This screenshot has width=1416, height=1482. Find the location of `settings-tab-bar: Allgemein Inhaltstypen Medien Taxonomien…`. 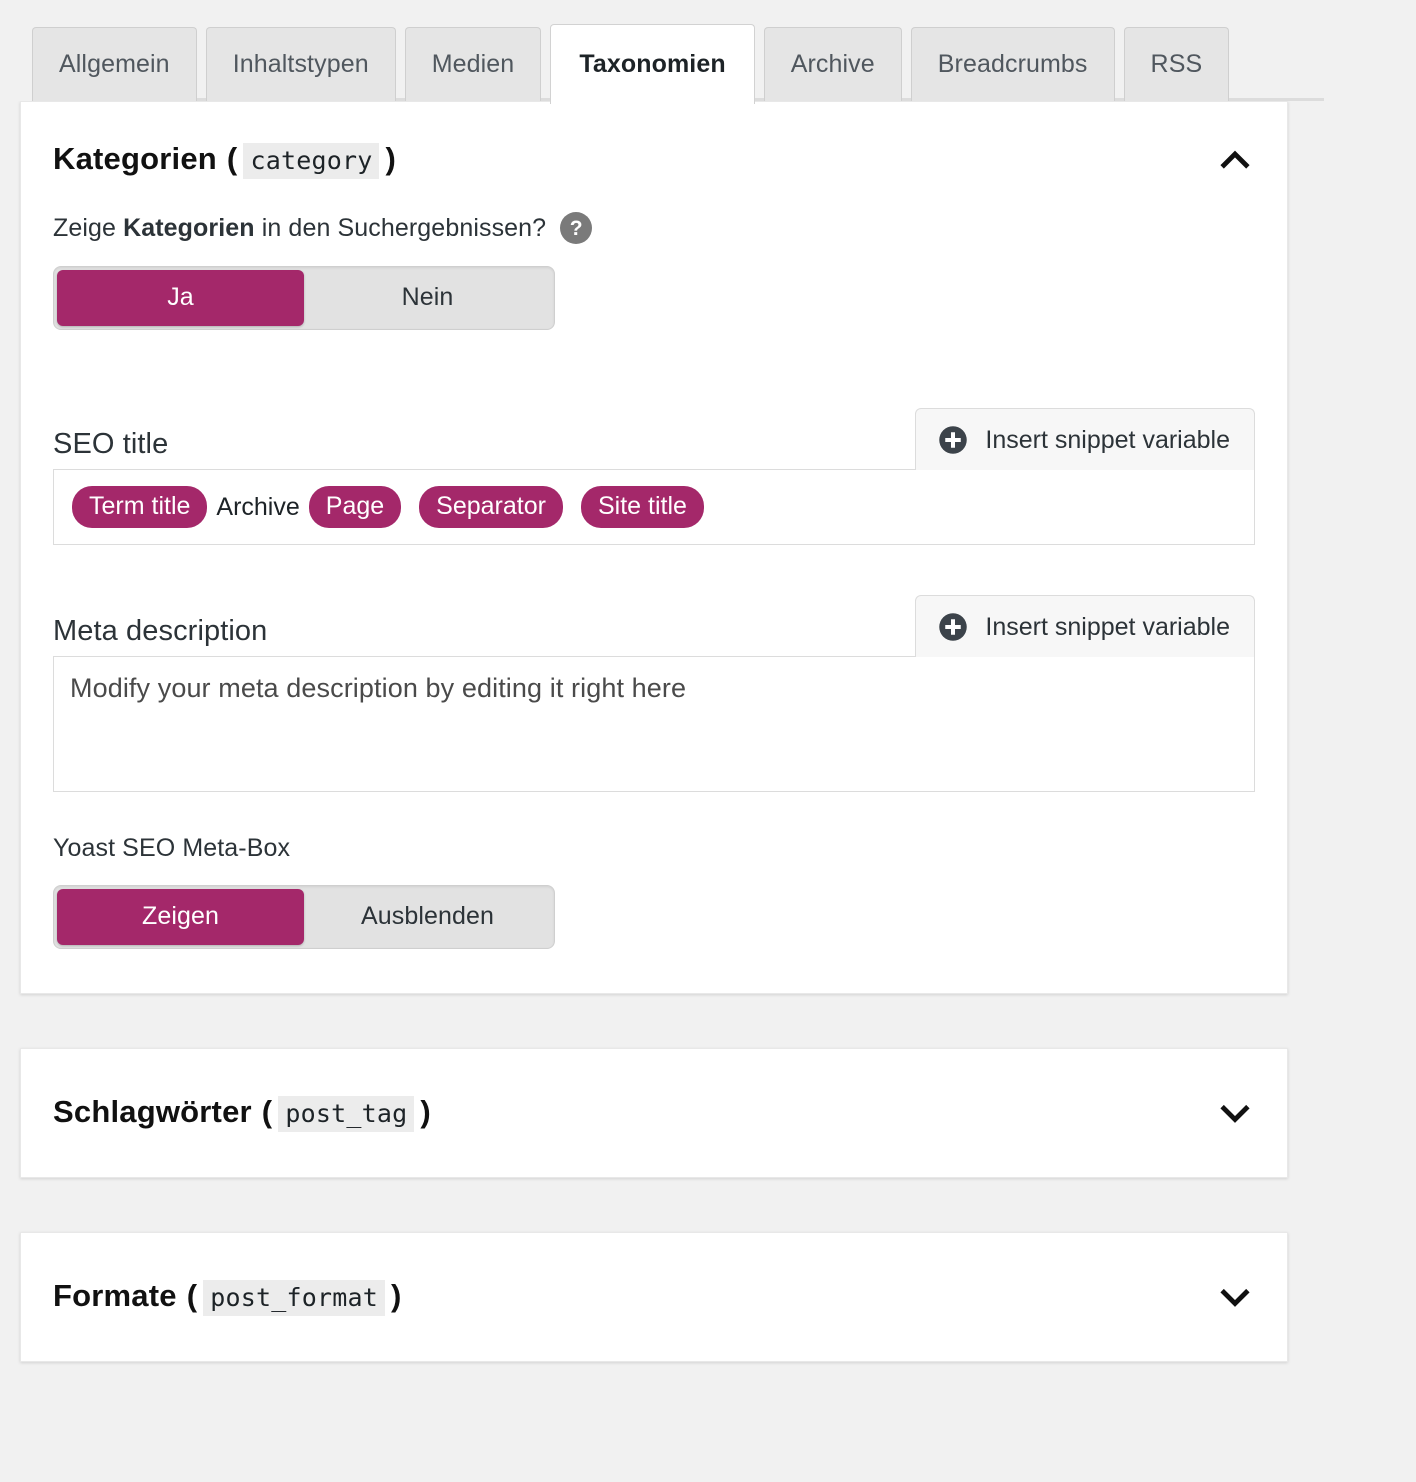

settings-tab-bar: Allgemein Inhaltstypen Medien Taxonomien… is located at coordinates (708, 52).